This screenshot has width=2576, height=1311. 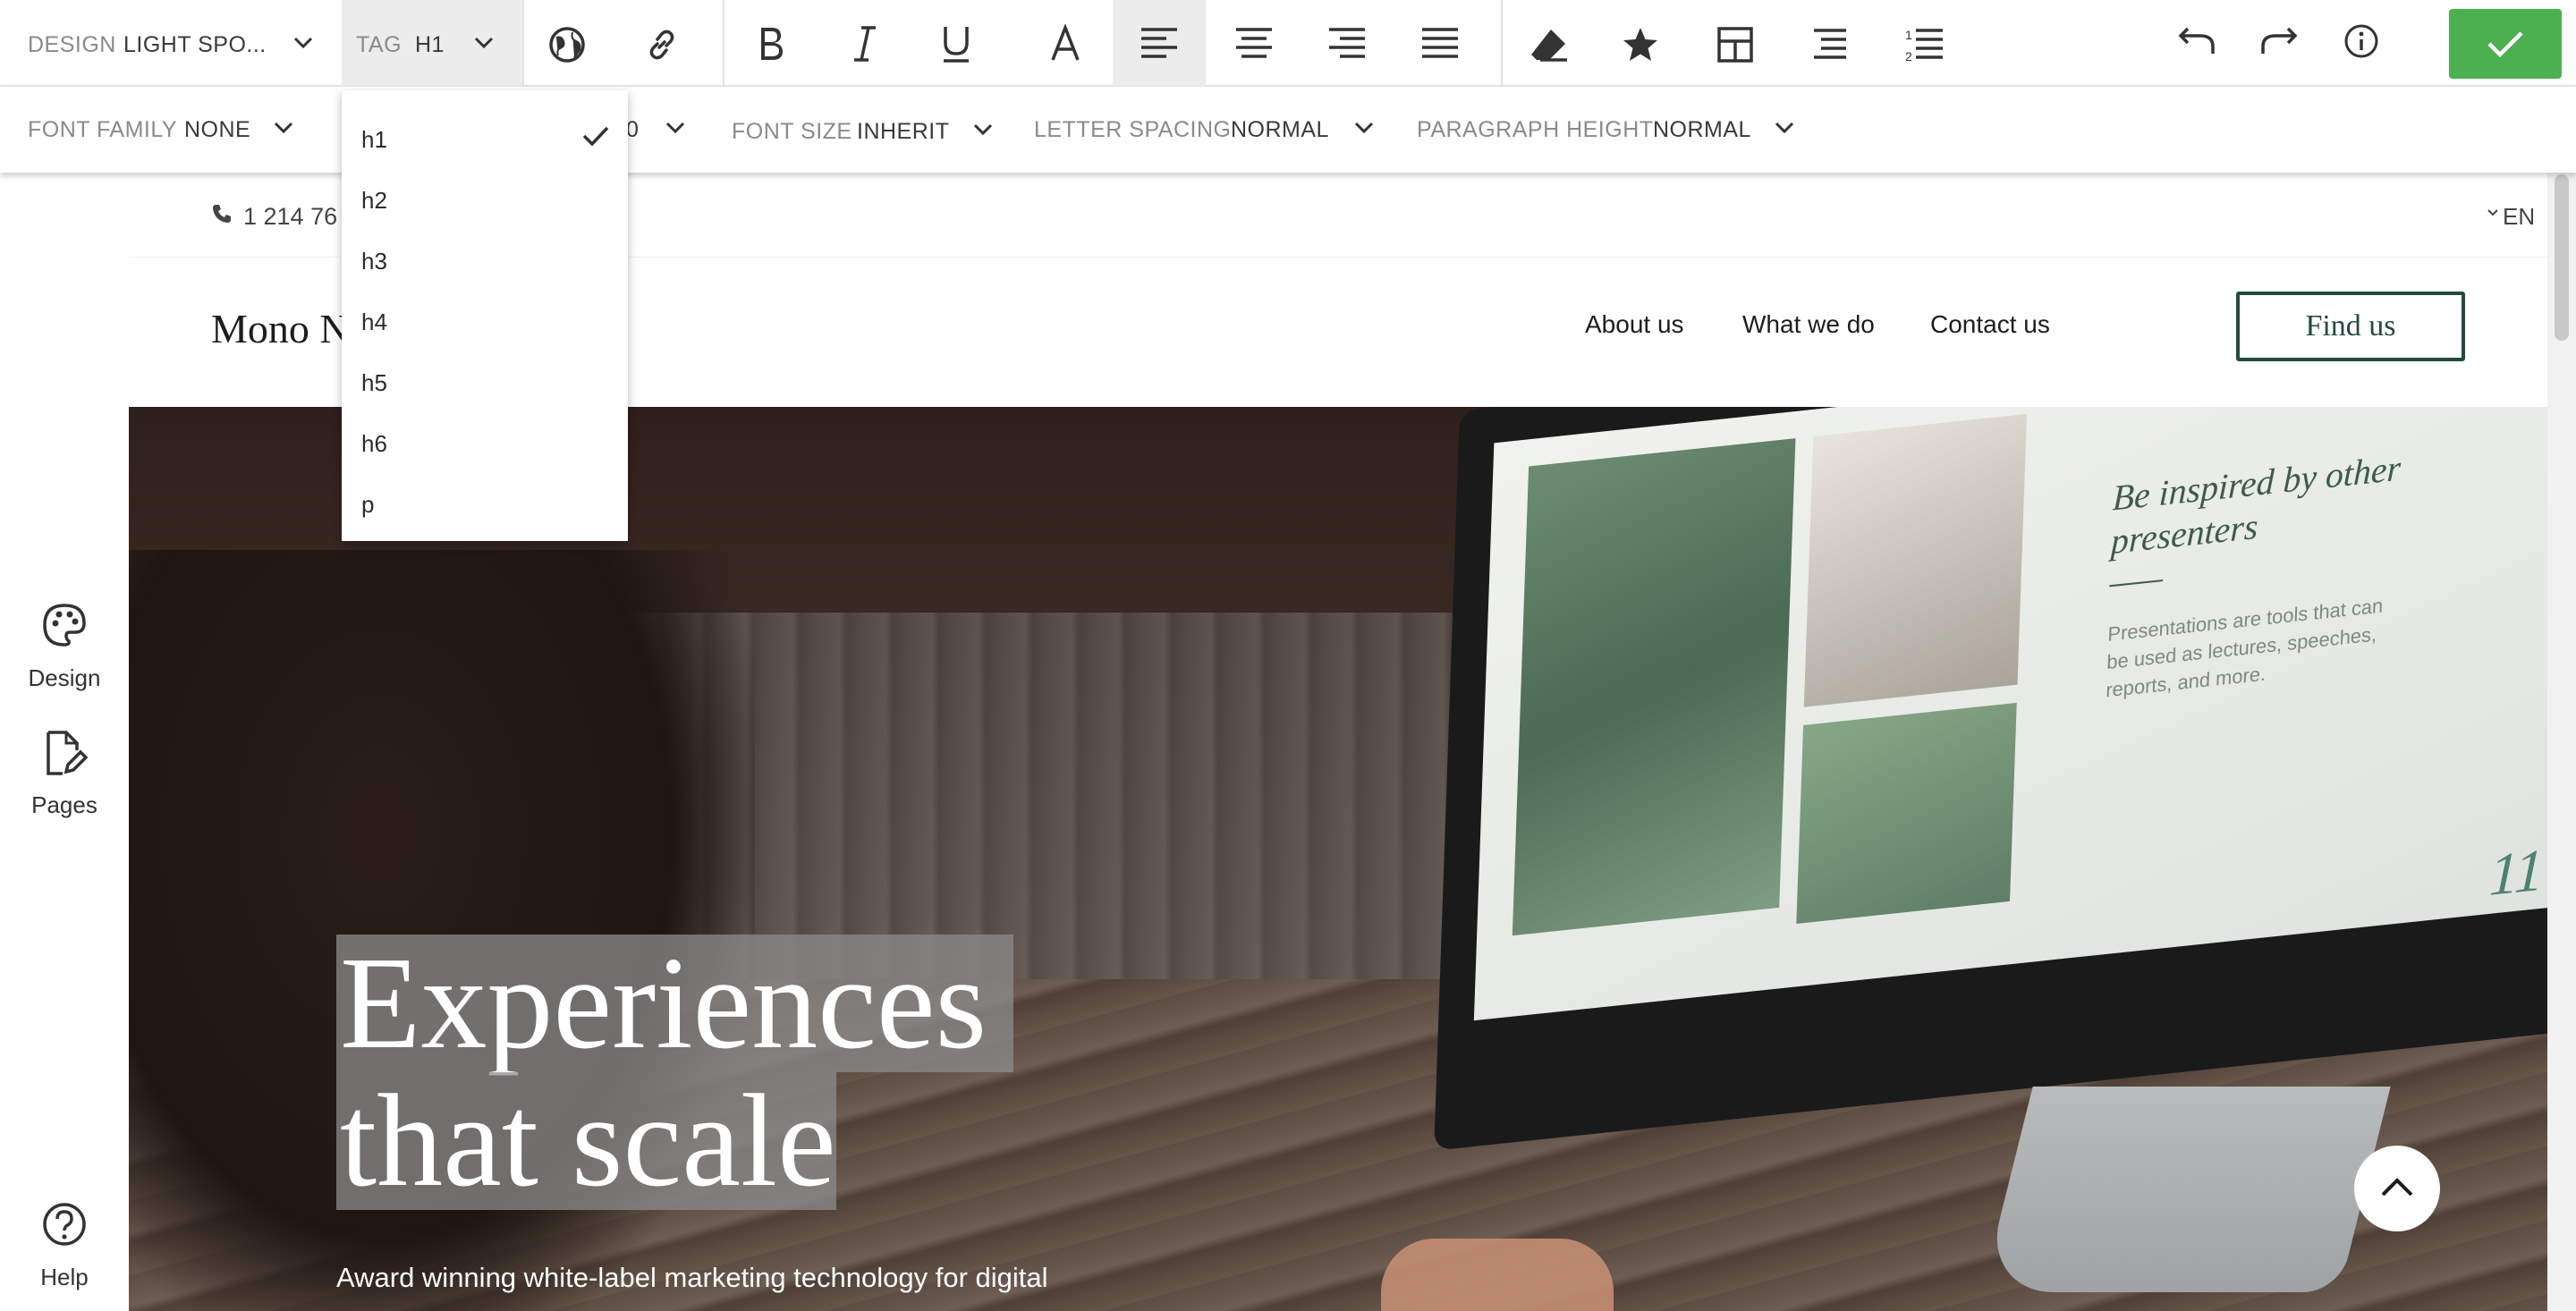 I want to click on confirm-button, so click(x=2505, y=44).